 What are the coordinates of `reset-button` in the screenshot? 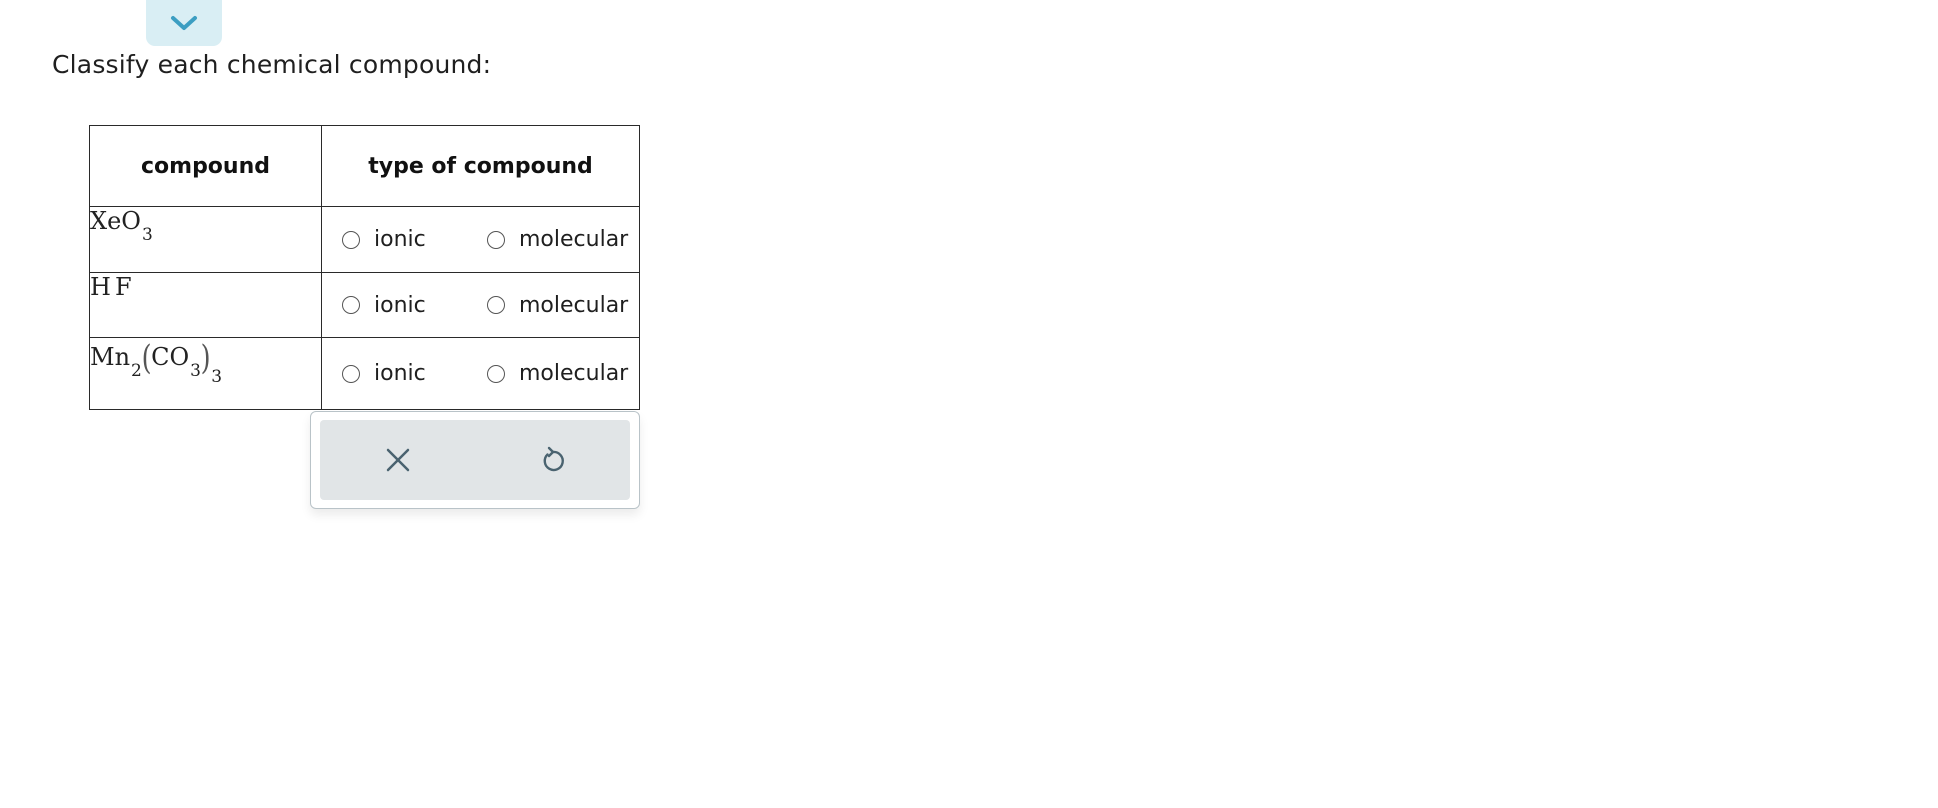 It's located at (552, 460).